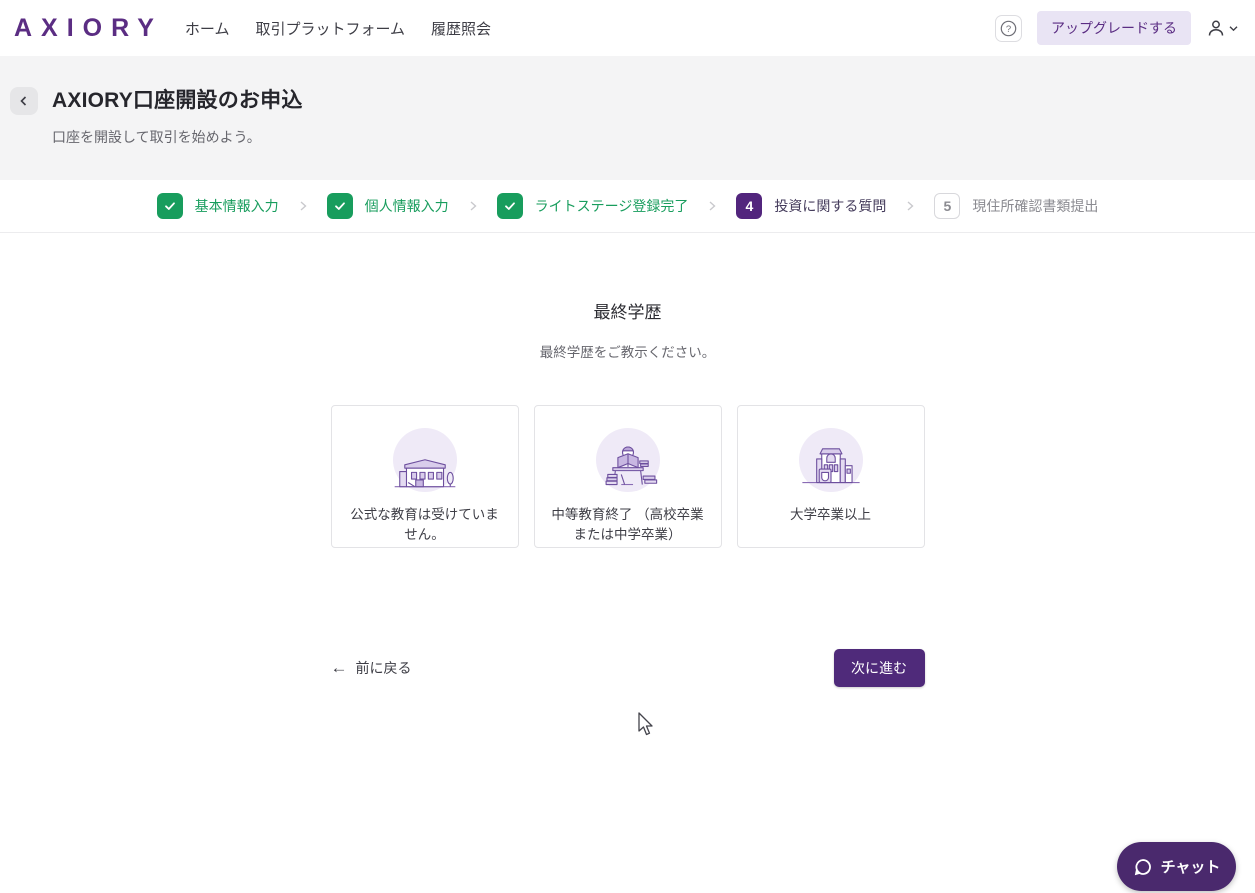  What do you see at coordinates (156, 137) in the screenshot?
I see `page-subtitle: 口座を開設して取引を始めよう。` at bounding box center [156, 137].